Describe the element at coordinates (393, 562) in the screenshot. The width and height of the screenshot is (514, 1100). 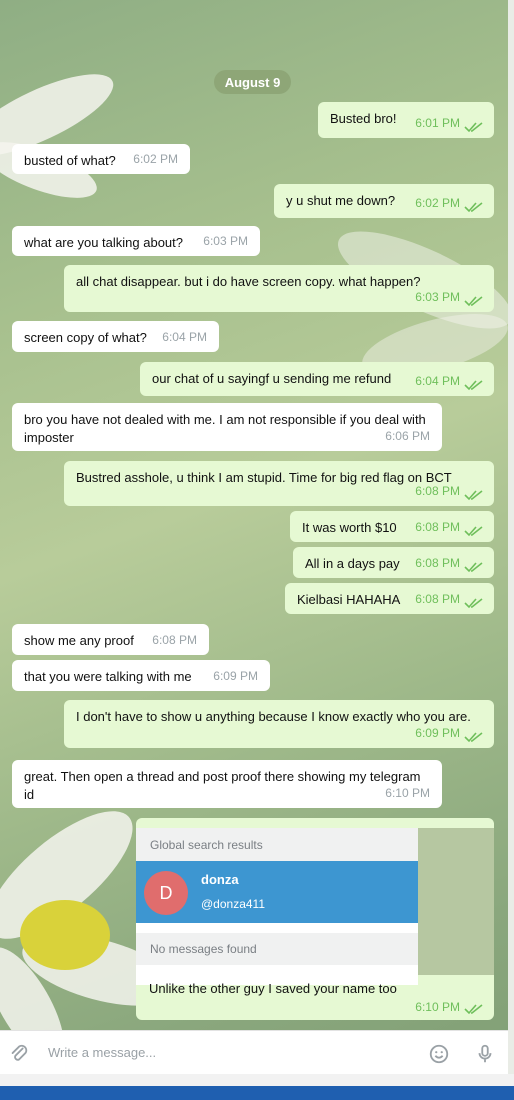
I see `outgoing-message: All in a days pay 6:08 PM` at that location.